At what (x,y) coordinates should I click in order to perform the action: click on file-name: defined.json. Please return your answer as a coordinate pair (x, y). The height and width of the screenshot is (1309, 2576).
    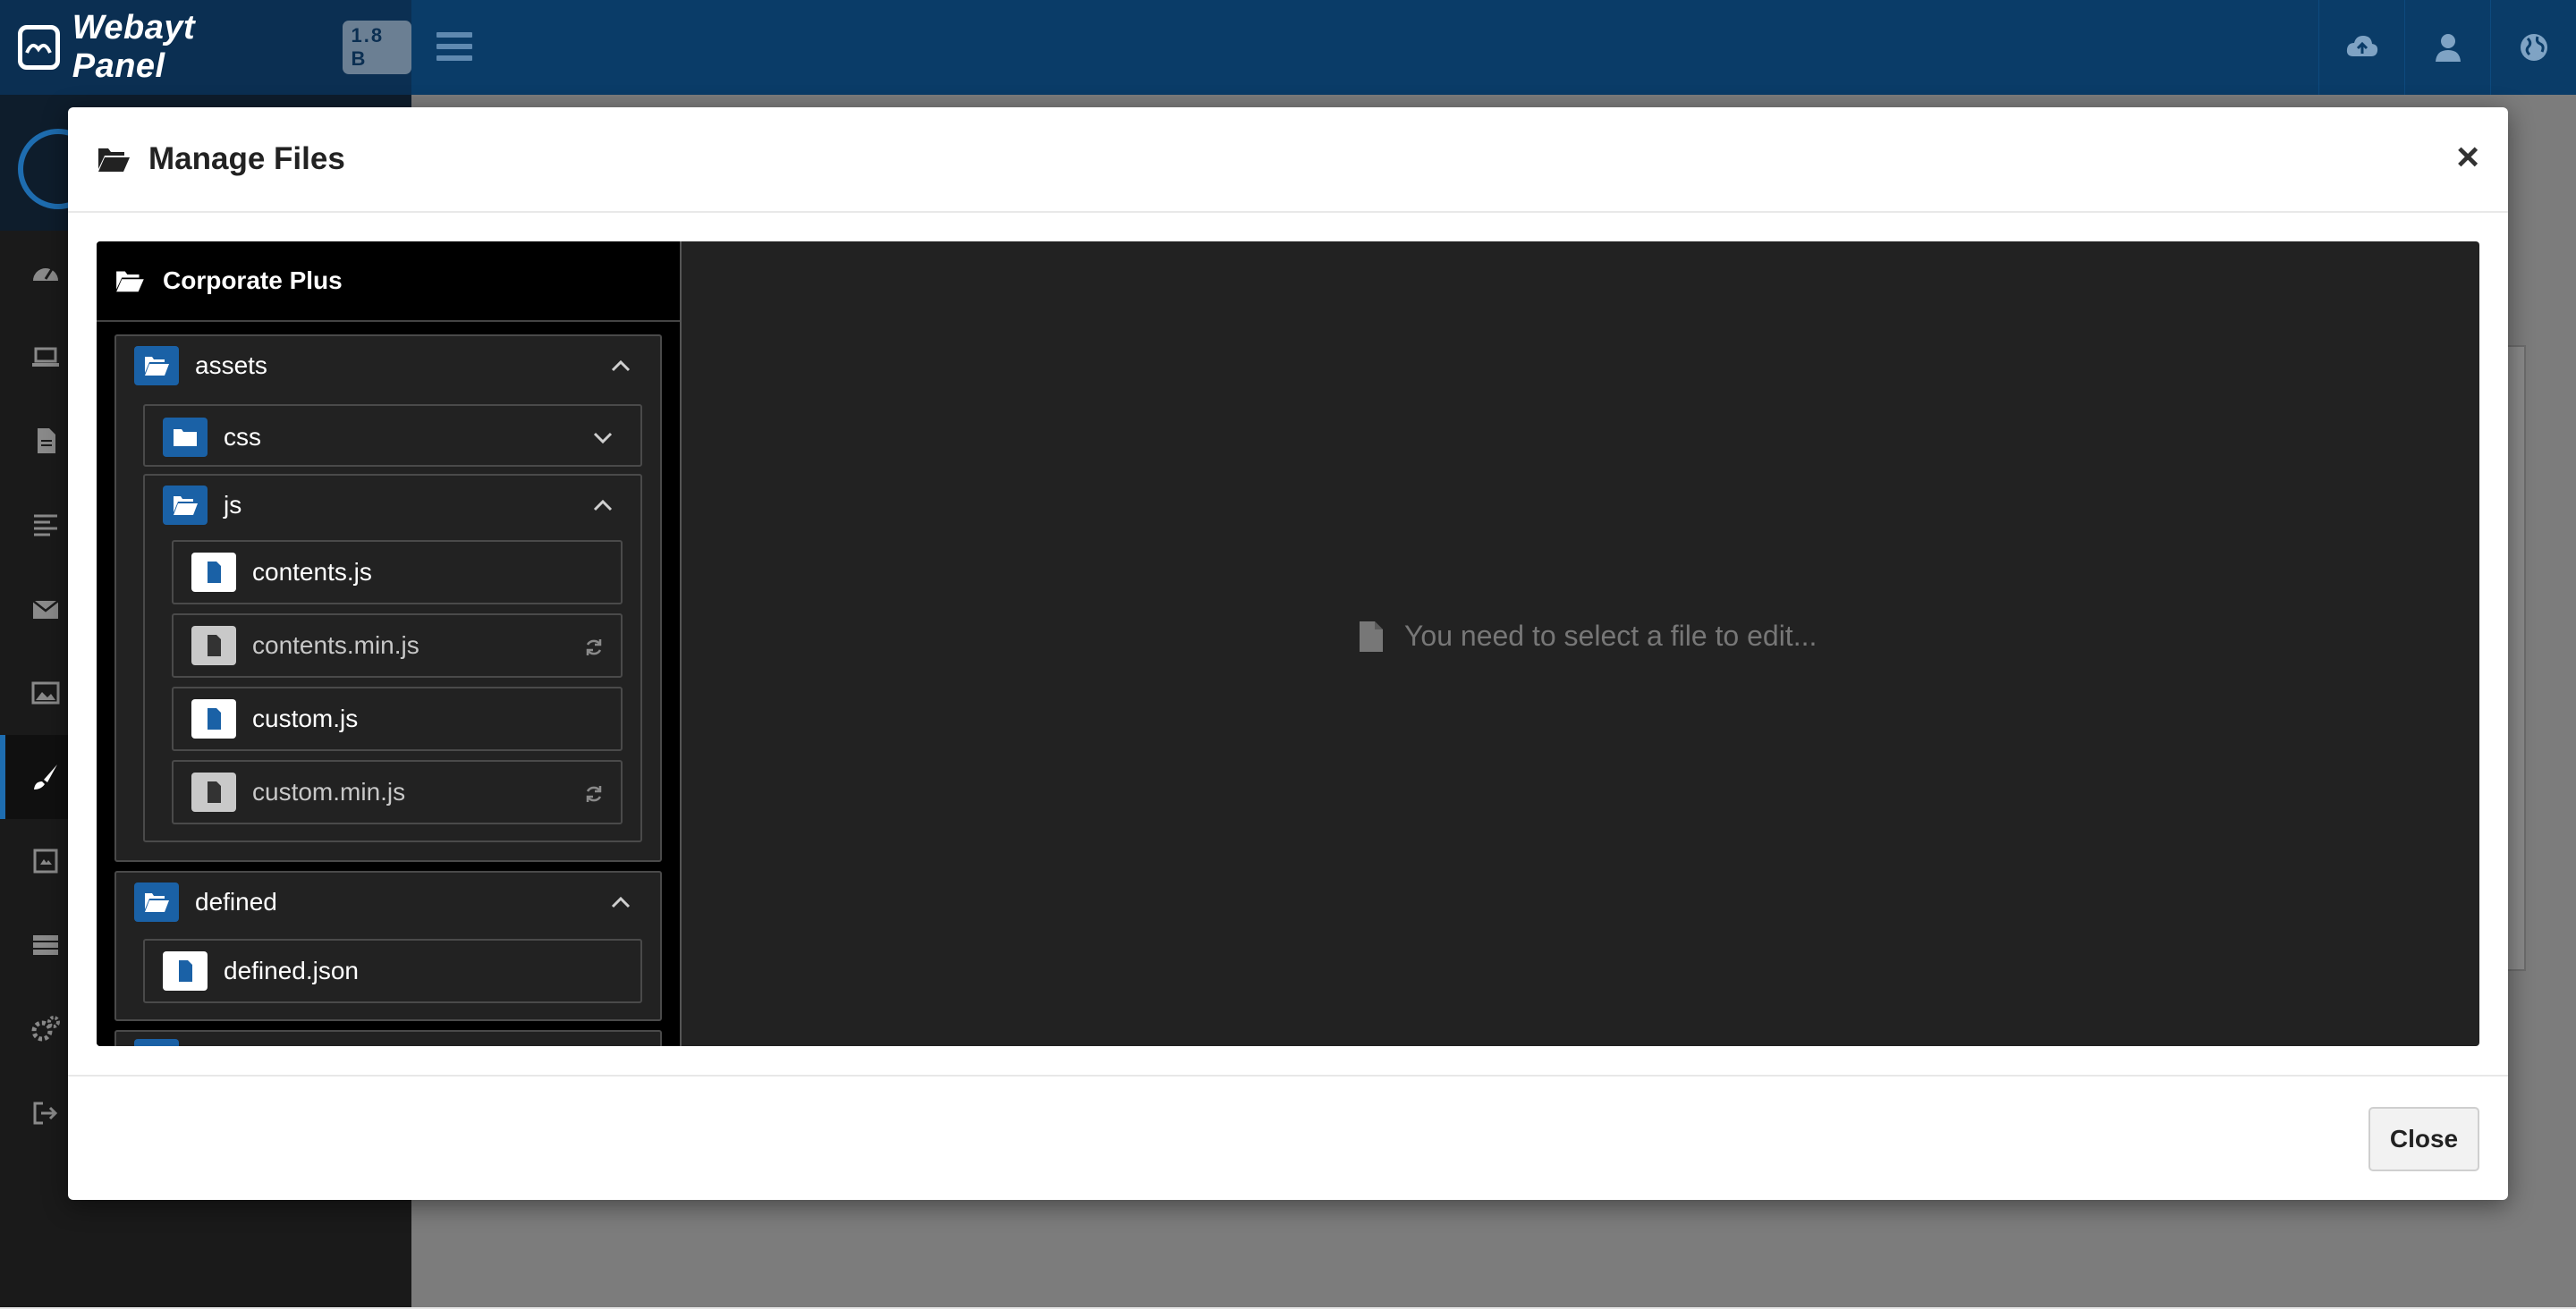
    Looking at the image, I should click on (292, 970).